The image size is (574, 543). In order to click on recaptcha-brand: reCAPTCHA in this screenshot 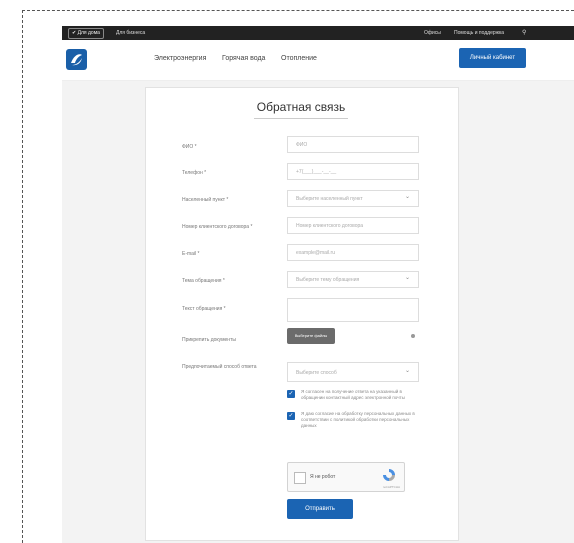, I will do `click(391, 487)`.